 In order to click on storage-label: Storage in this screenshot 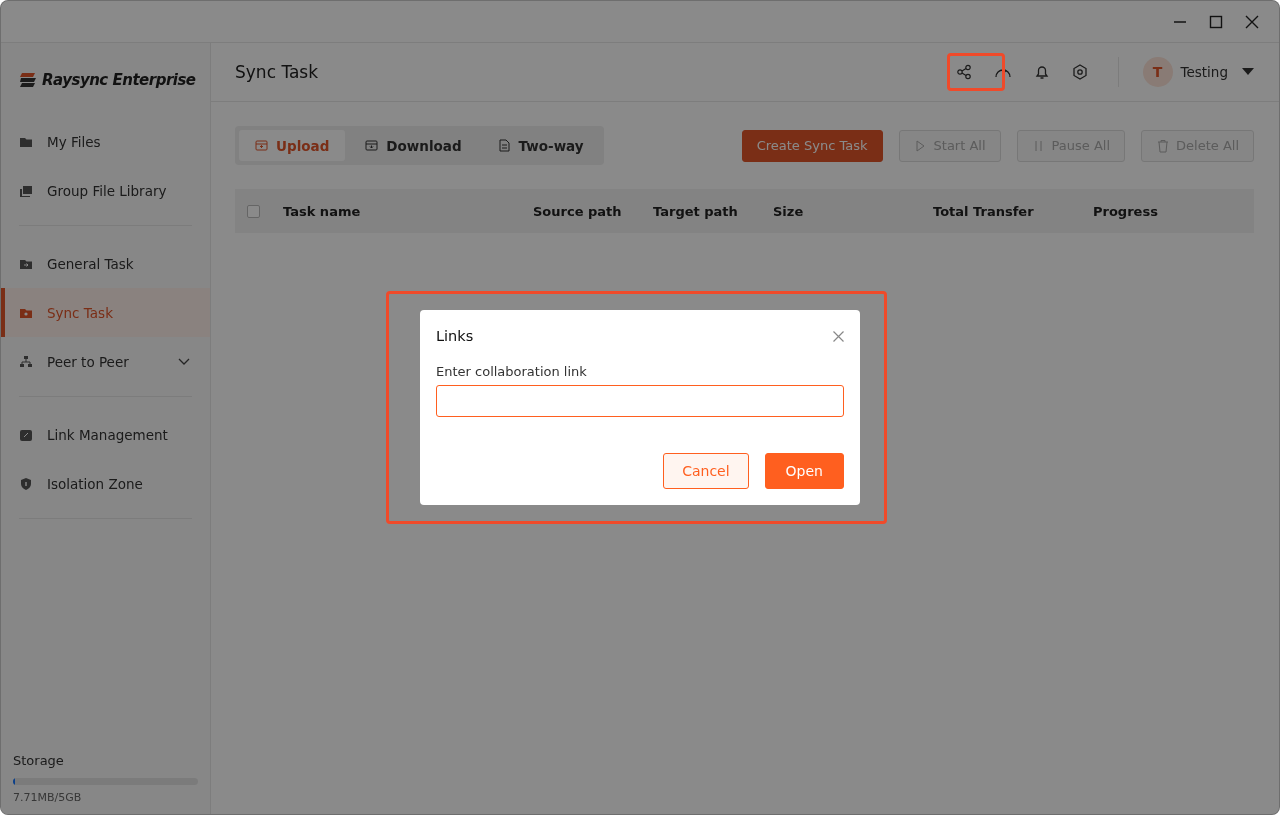, I will do `click(39, 760)`.